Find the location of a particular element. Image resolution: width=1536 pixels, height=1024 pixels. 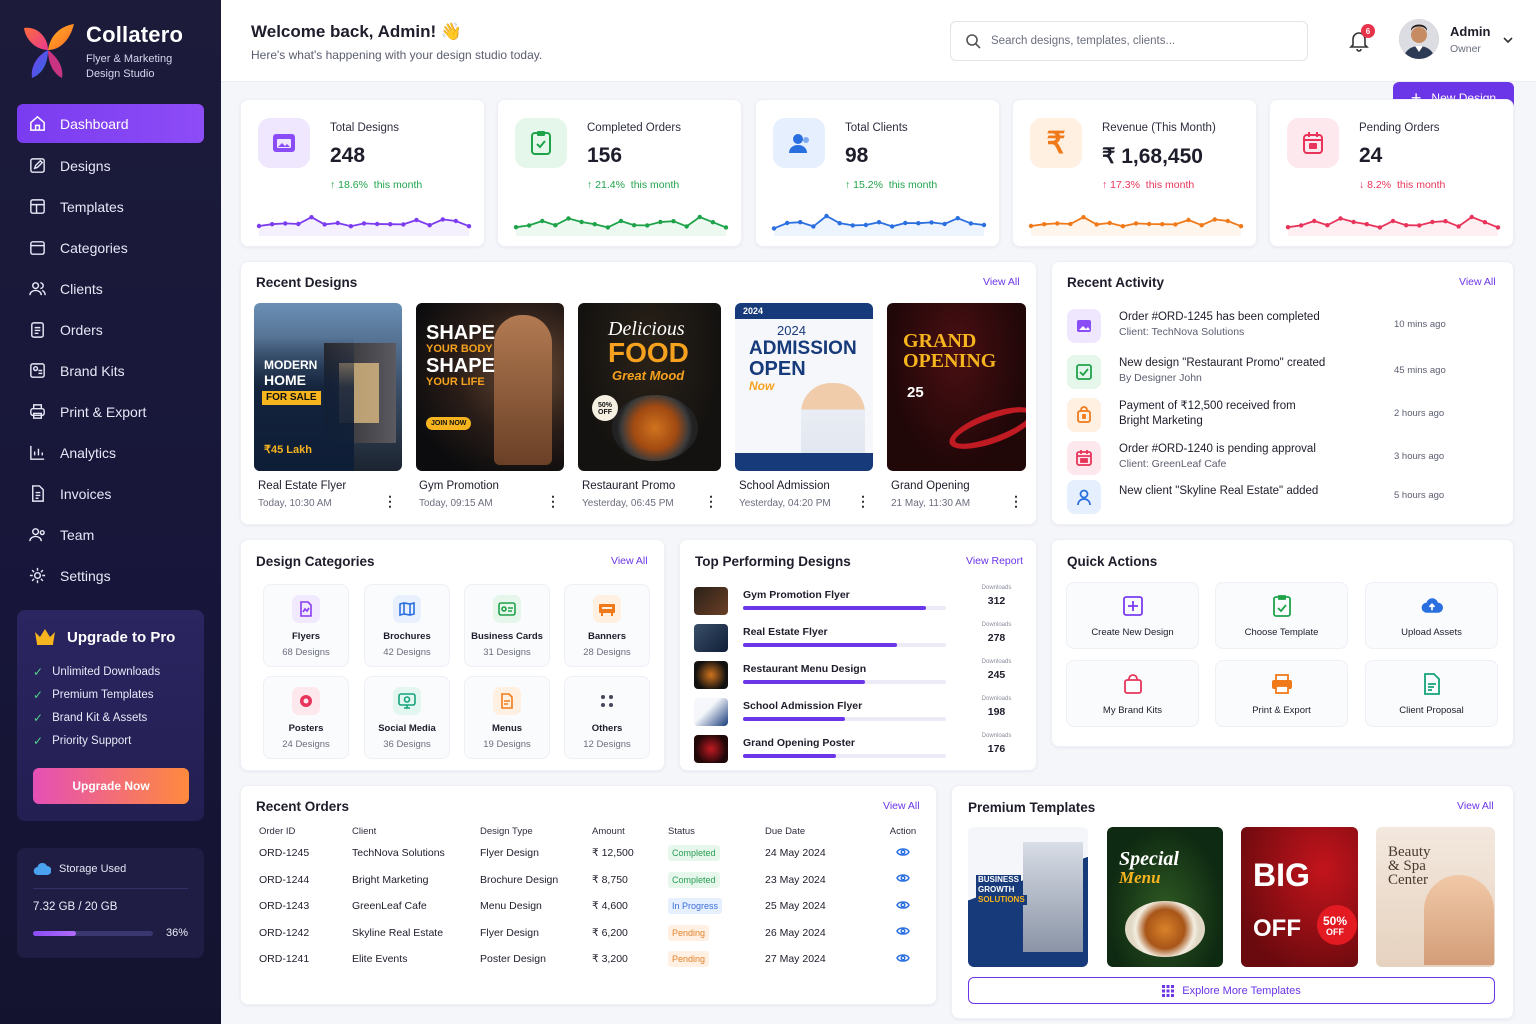

sidebar-item-dashboard: Dashboard is located at coordinates (110, 123).